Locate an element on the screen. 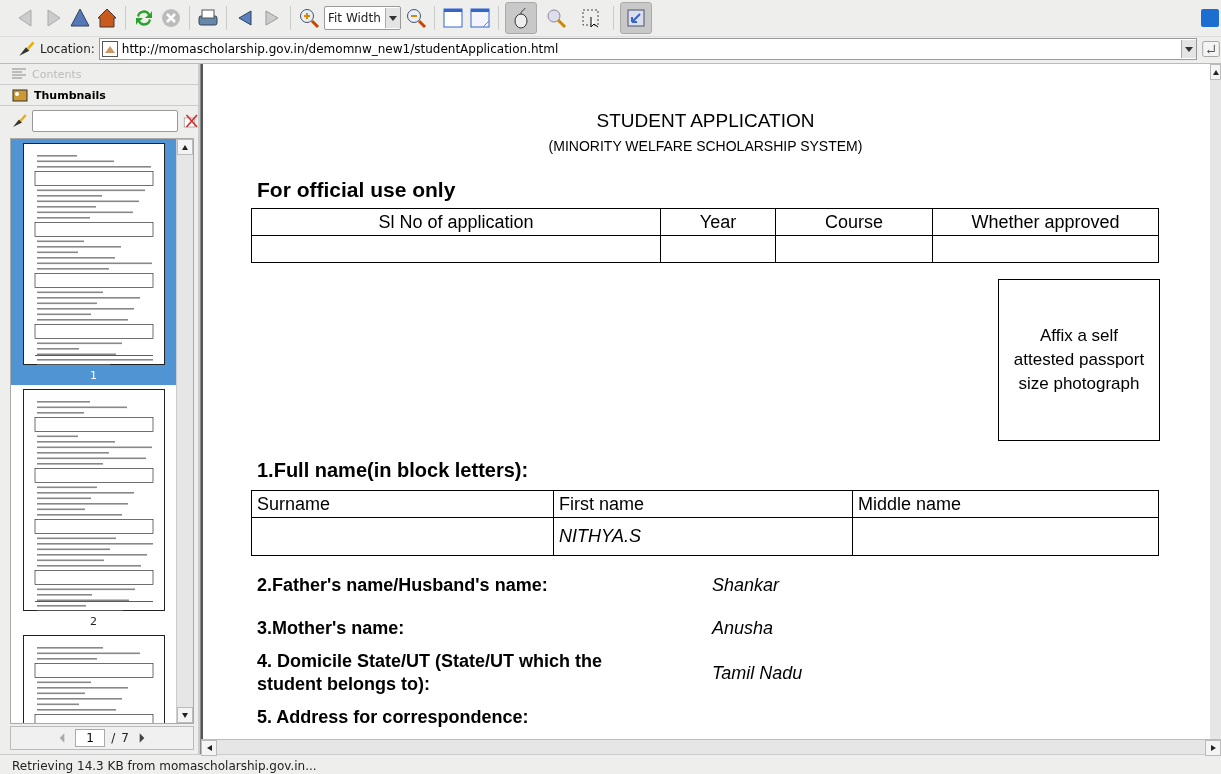 The image size is (1221, 774). list-icon is located at coordinates (19, 74).